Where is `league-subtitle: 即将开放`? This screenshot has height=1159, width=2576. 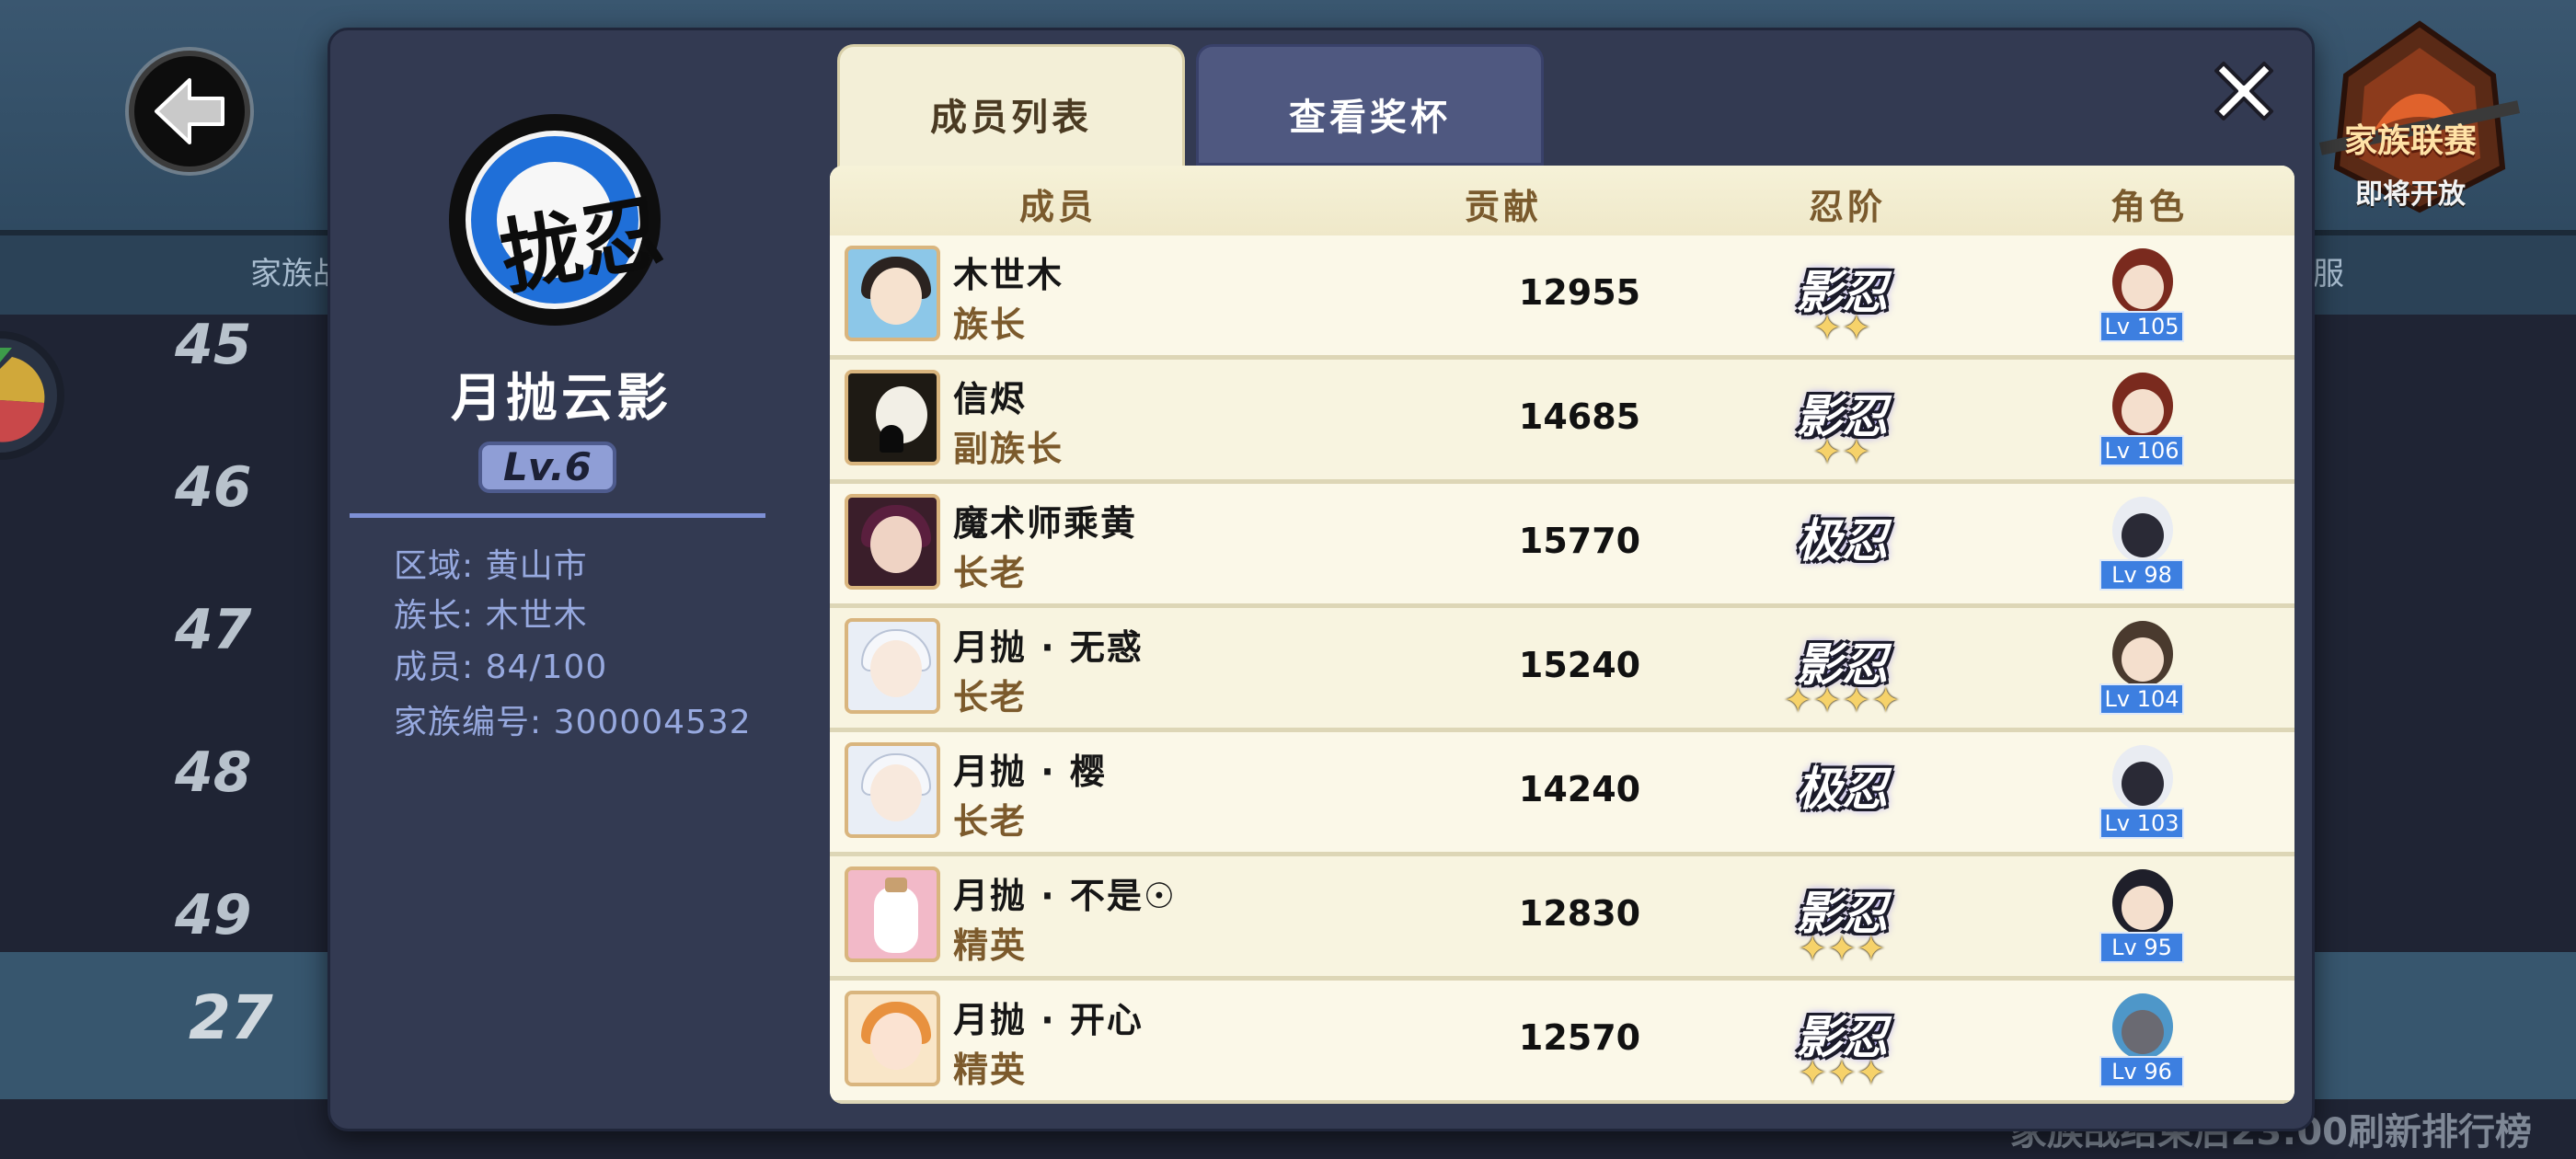
league-subtitle: 即将开放 is located at coordinates (2410, 194).